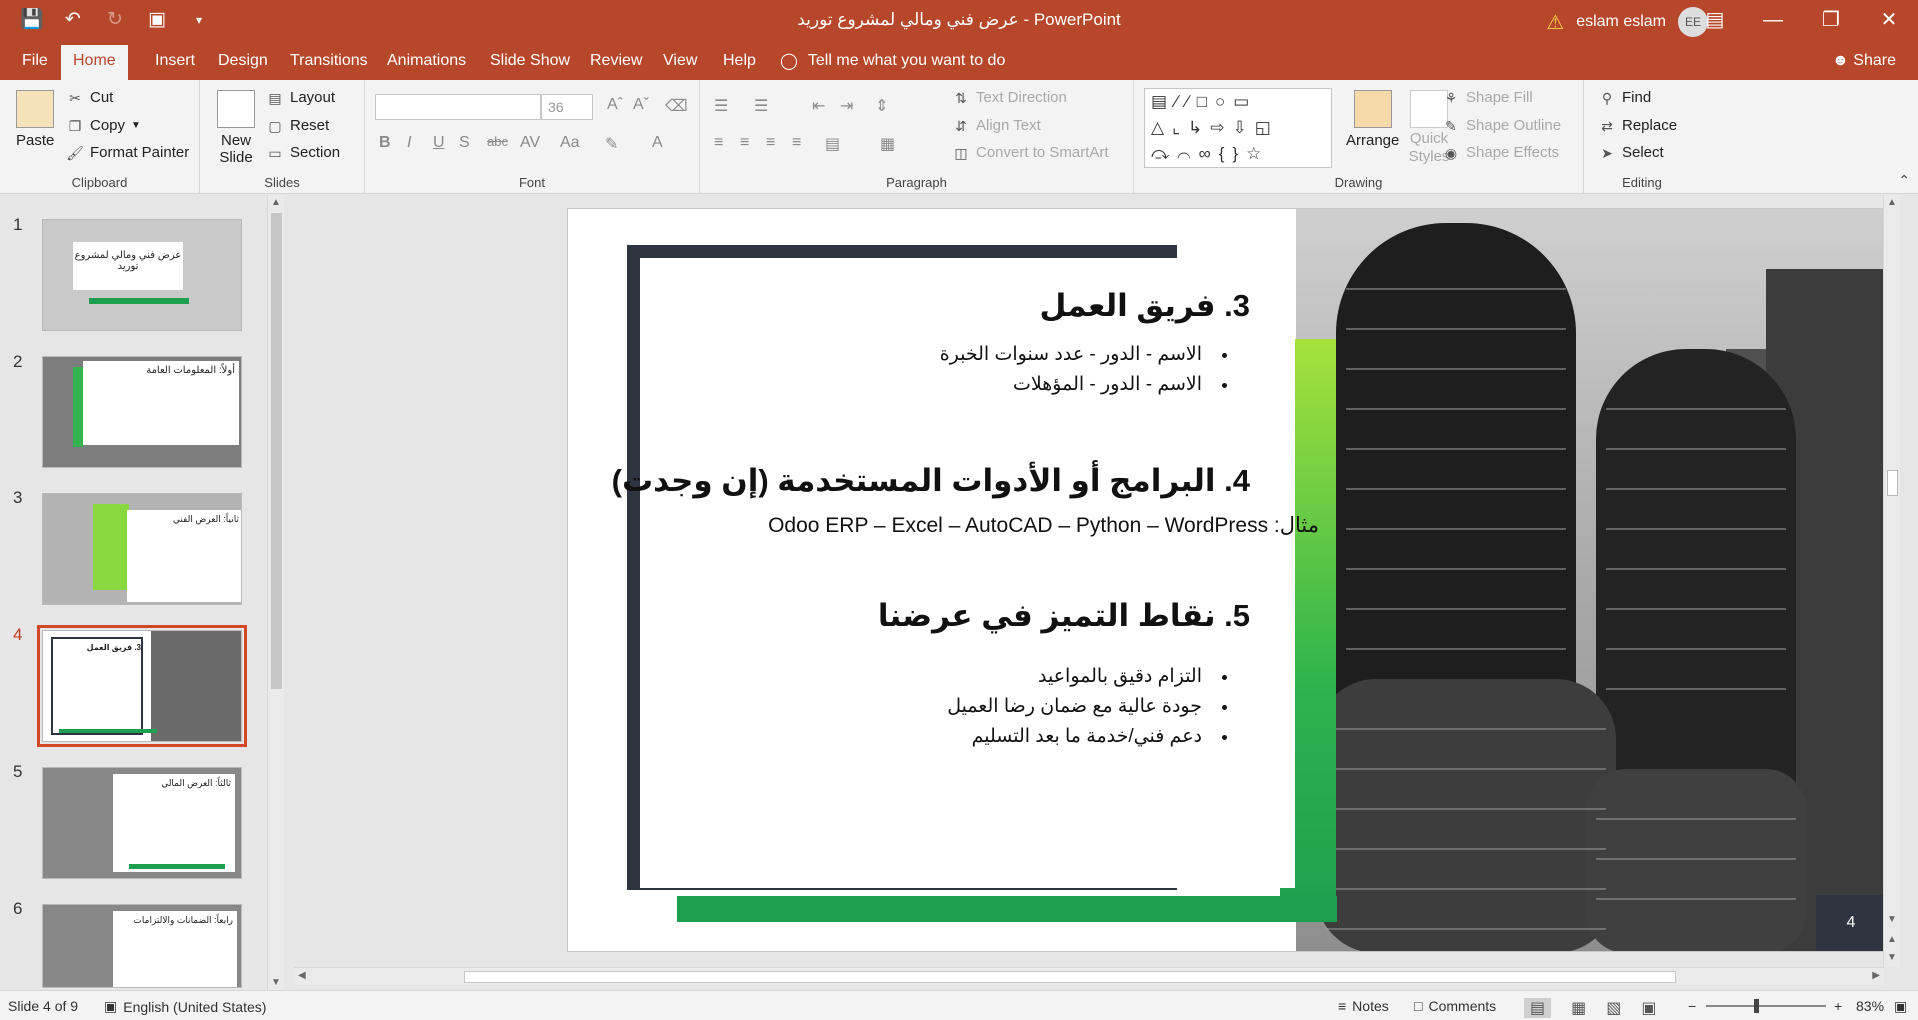 The height and width of the screenshot is (1020, 1918). I want to click on distributed-icon: ▤, so click(832, 144).